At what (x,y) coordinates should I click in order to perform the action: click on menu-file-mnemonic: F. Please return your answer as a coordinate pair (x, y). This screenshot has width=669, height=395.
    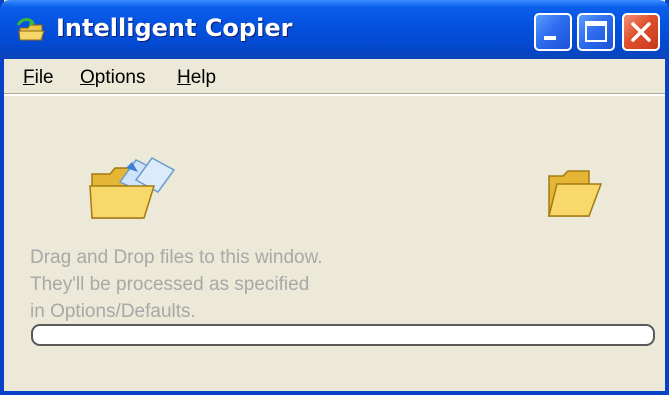
    Looking at the image, I should click on (29, 77).